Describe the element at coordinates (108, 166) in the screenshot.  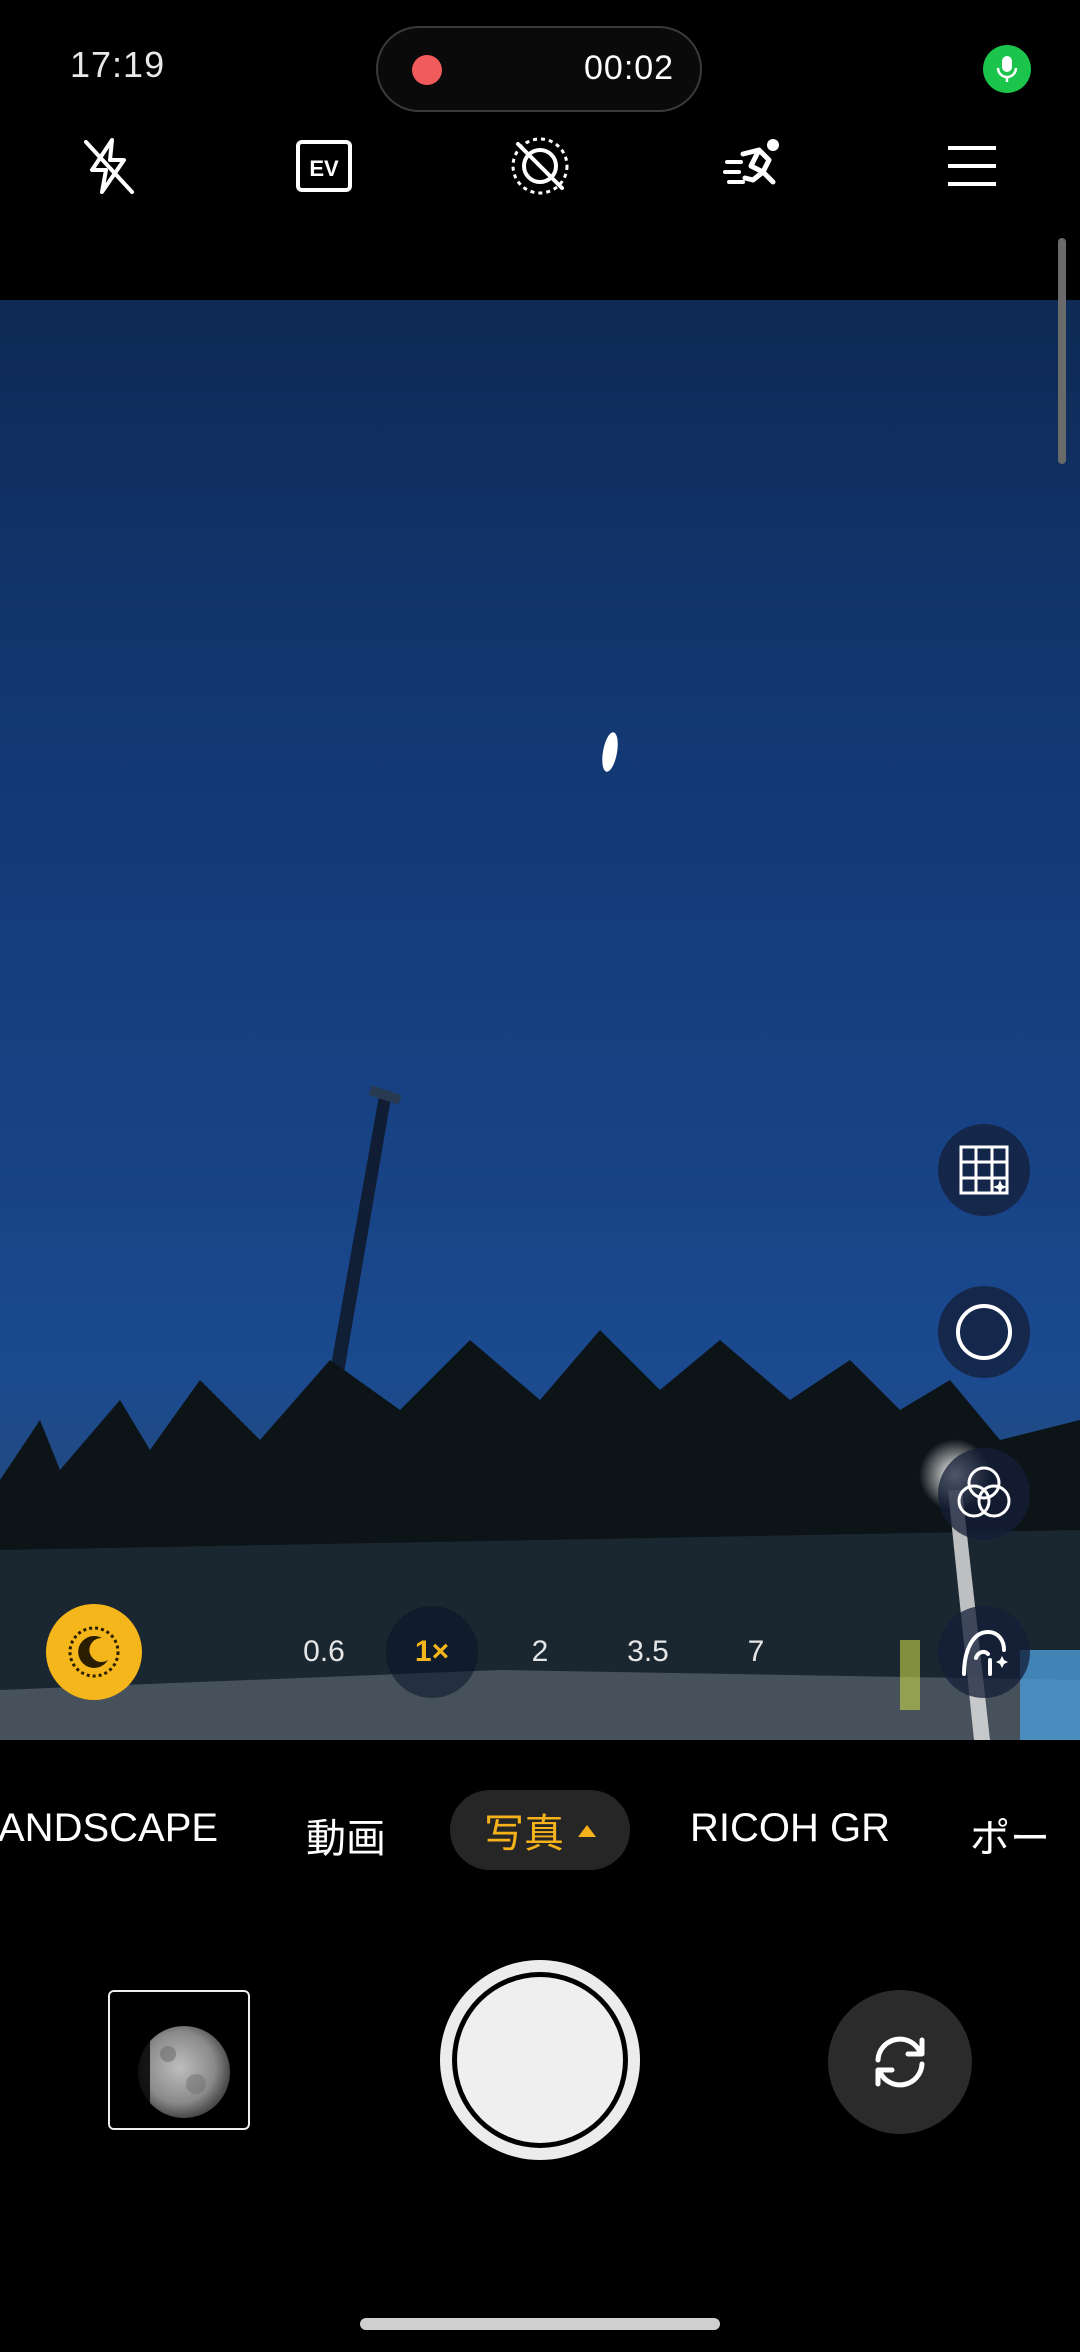
I see `flash-off-icon` at that location.